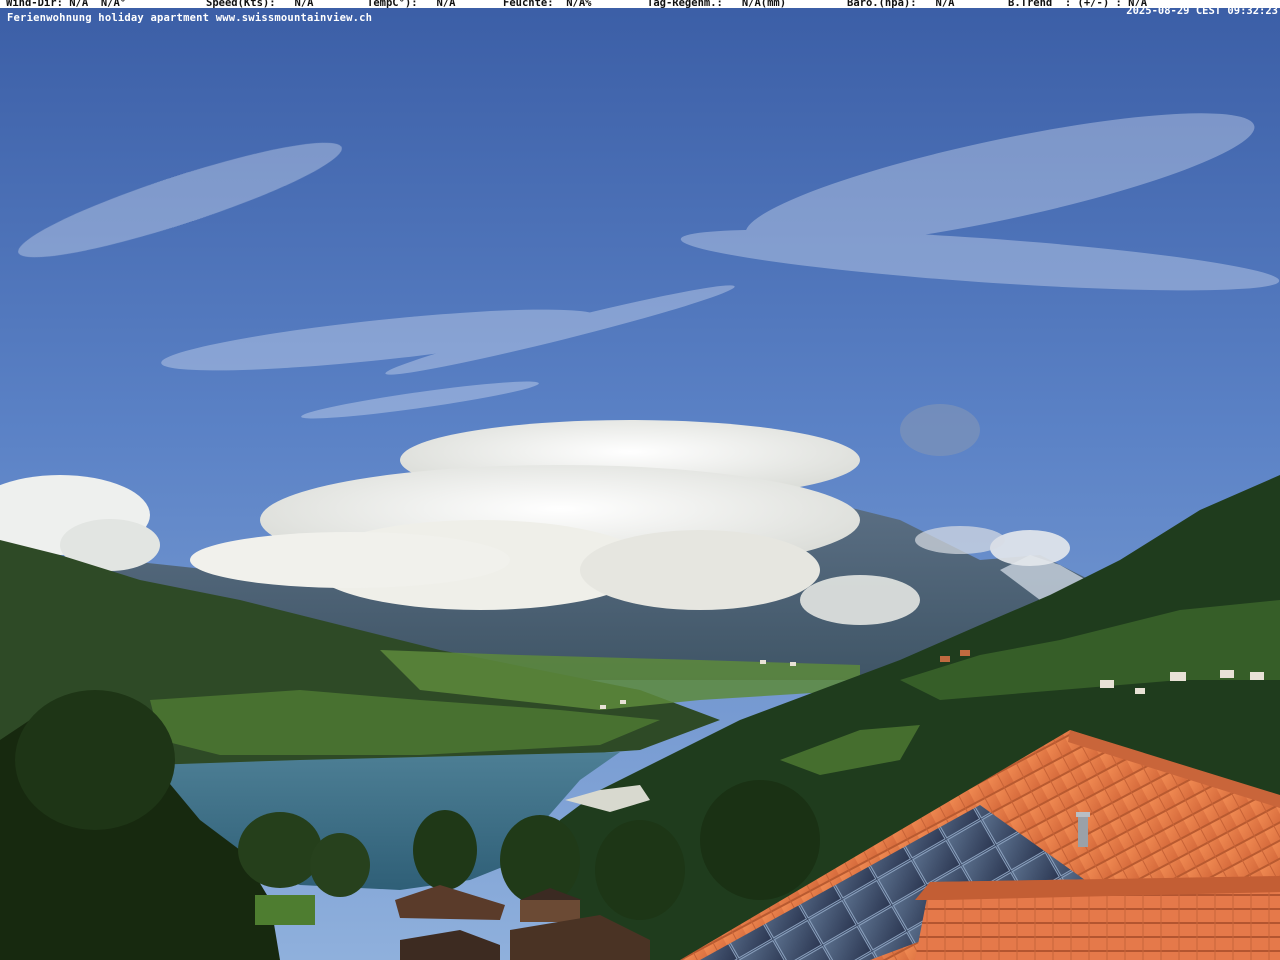 The image size is (1280, 960). I want to click on temperature-readout: TempC°): N/A, so click(411, 4).